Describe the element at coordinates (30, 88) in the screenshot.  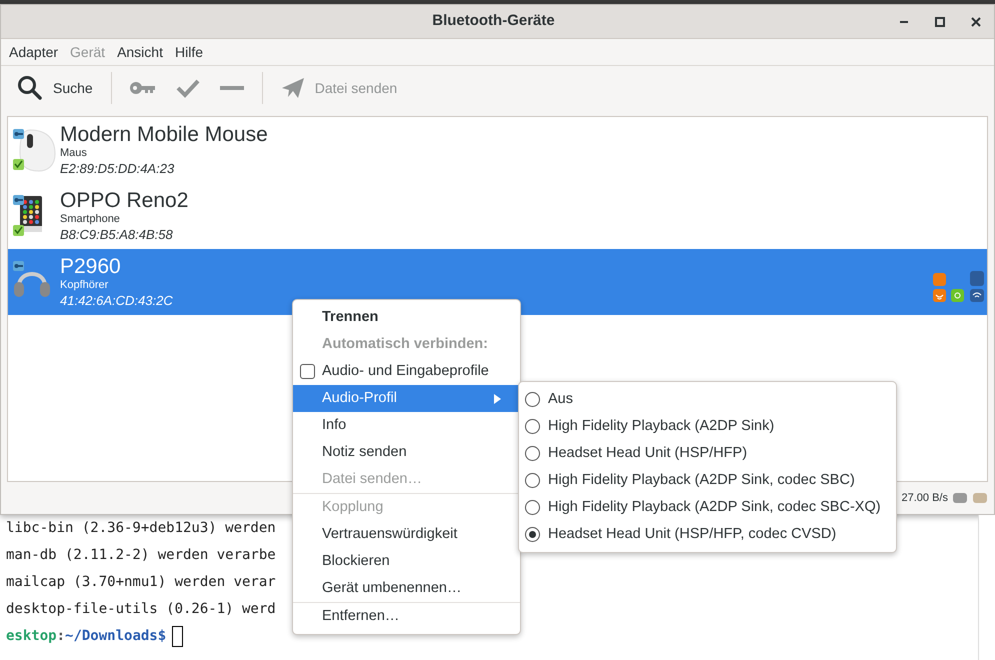
I see `search-icon` at that location.